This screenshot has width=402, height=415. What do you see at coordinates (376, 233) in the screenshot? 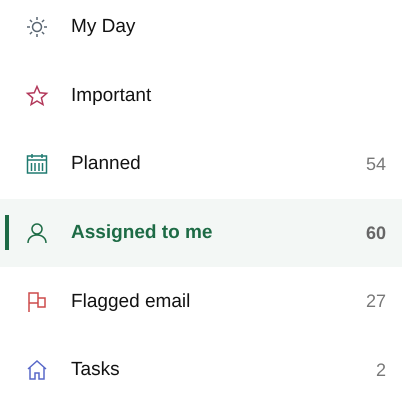
I see `item-count: 60` at bounding box center [376, 233].